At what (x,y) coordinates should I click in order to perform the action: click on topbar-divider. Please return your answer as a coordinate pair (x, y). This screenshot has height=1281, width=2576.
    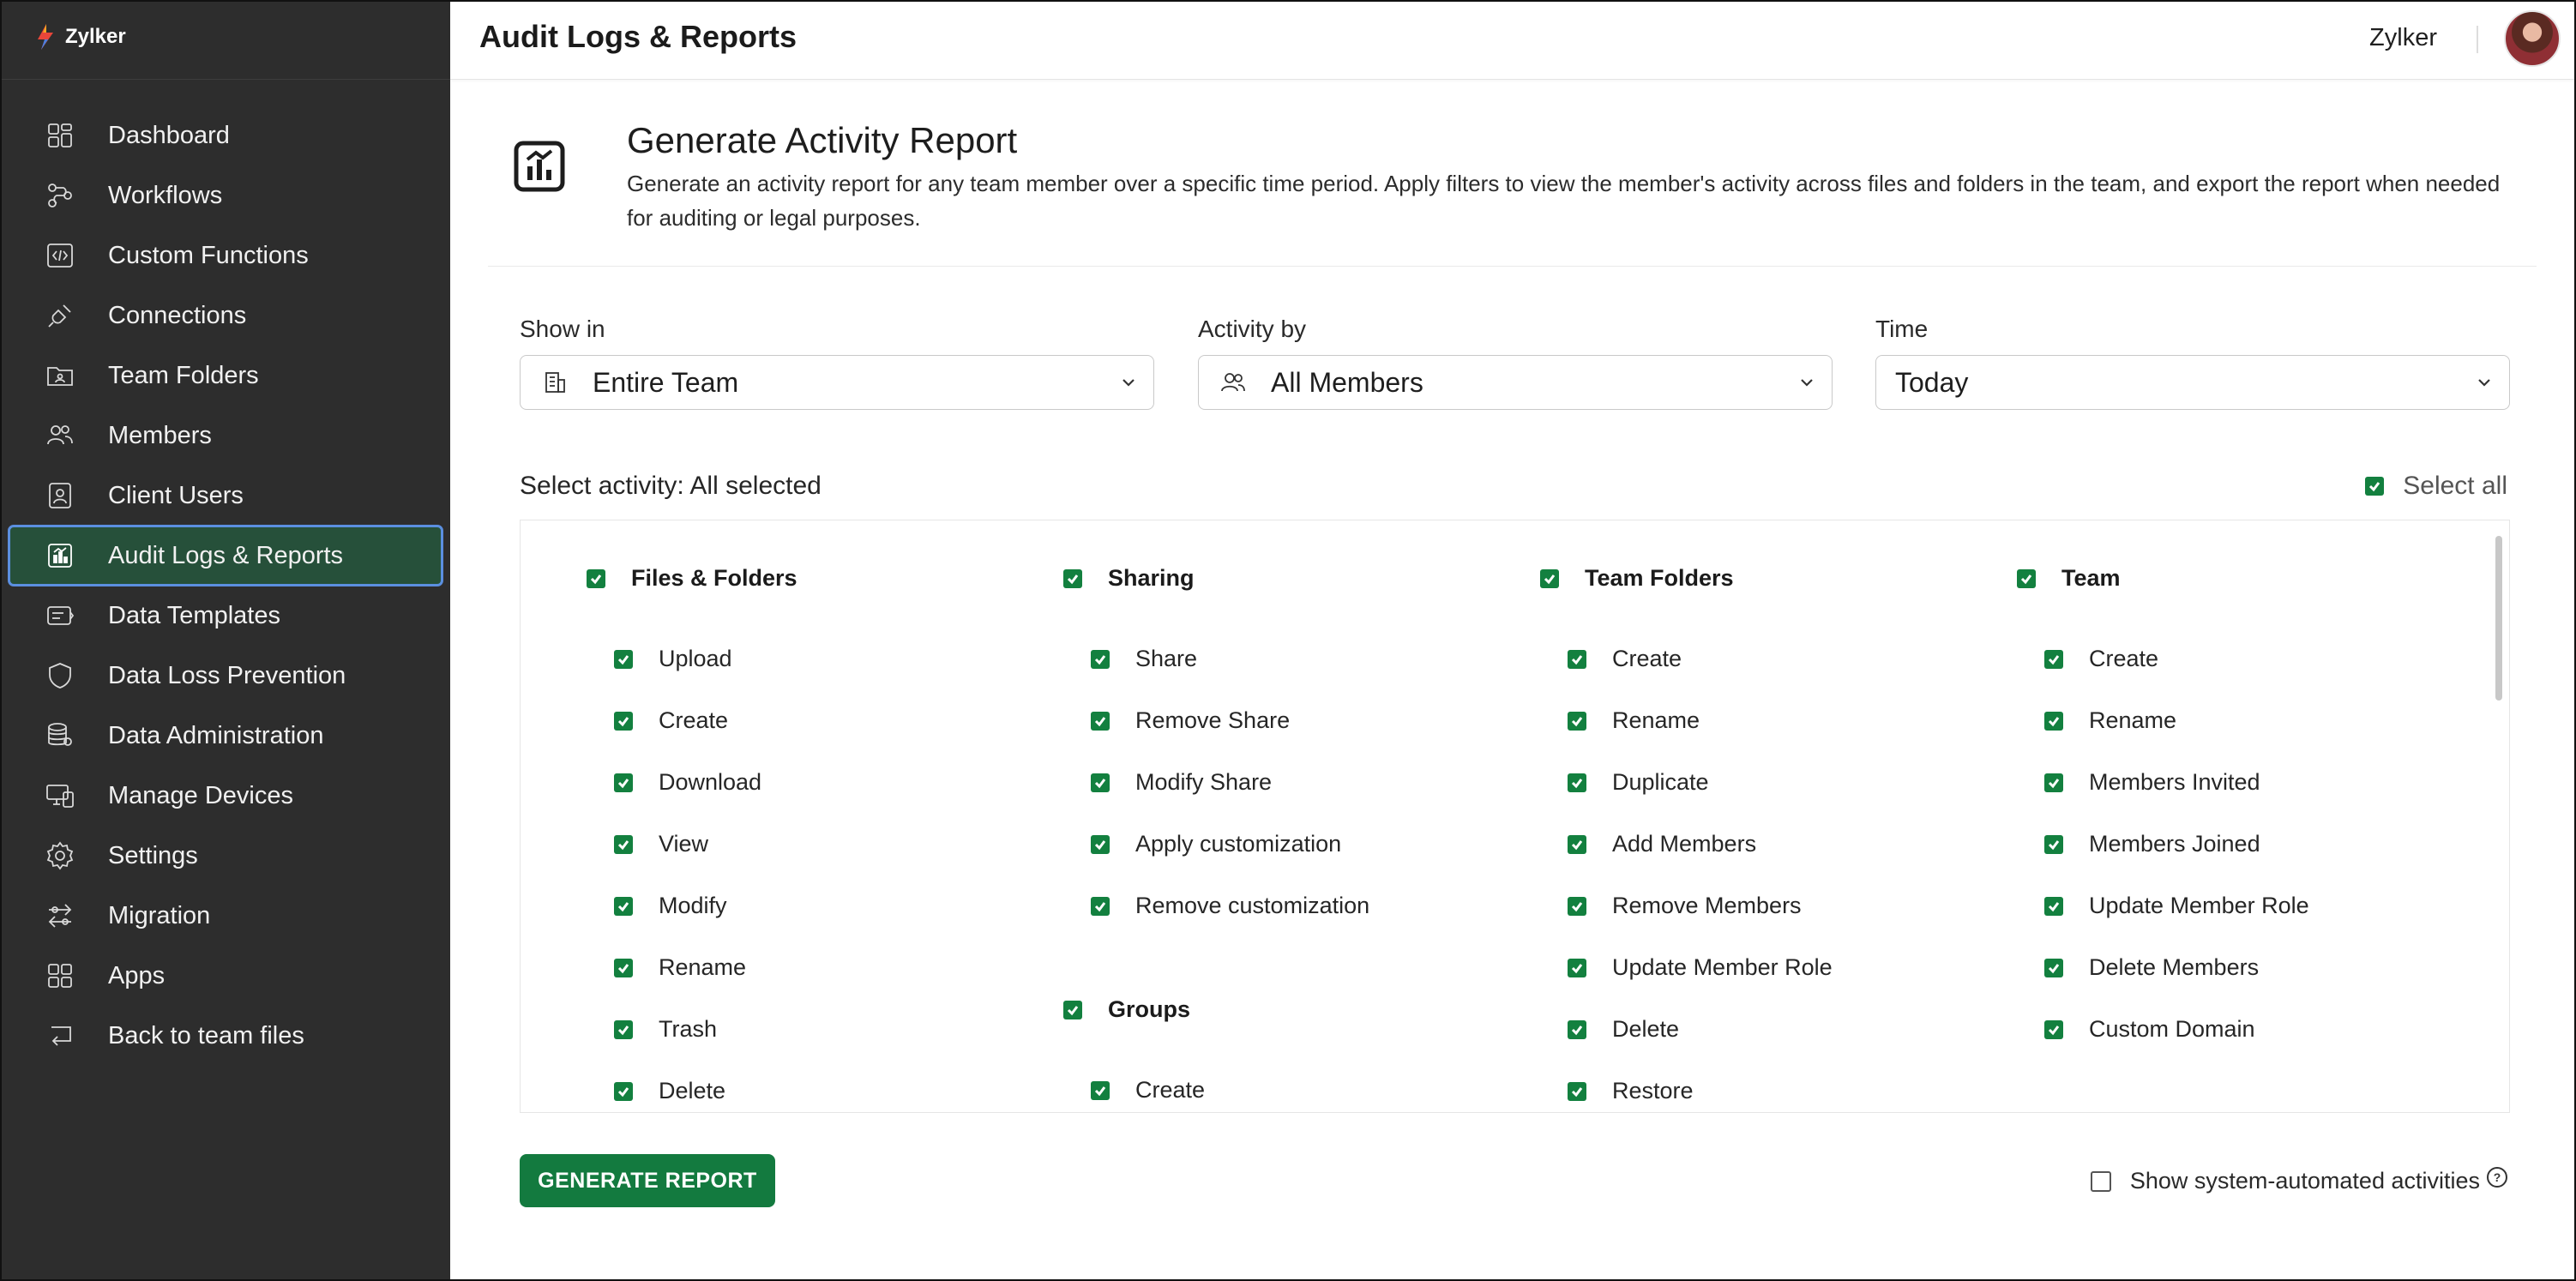
    Looking at the image, I should click on (2477, 39).